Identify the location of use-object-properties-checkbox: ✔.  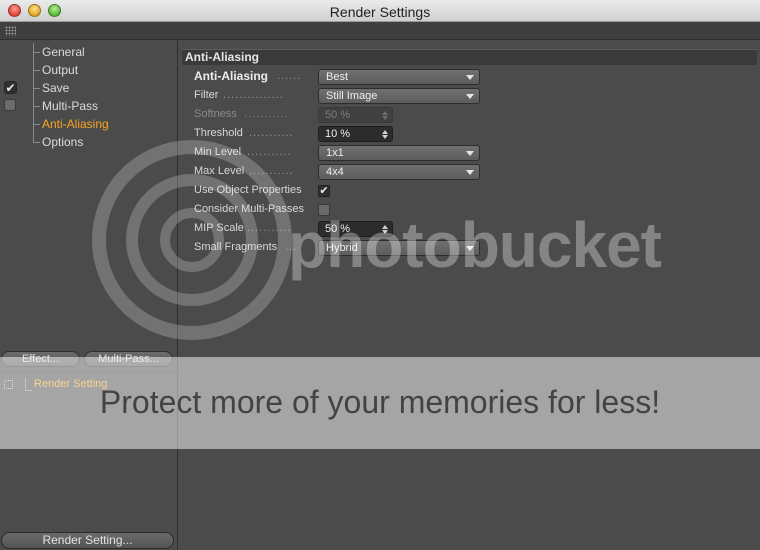
(324, 191).